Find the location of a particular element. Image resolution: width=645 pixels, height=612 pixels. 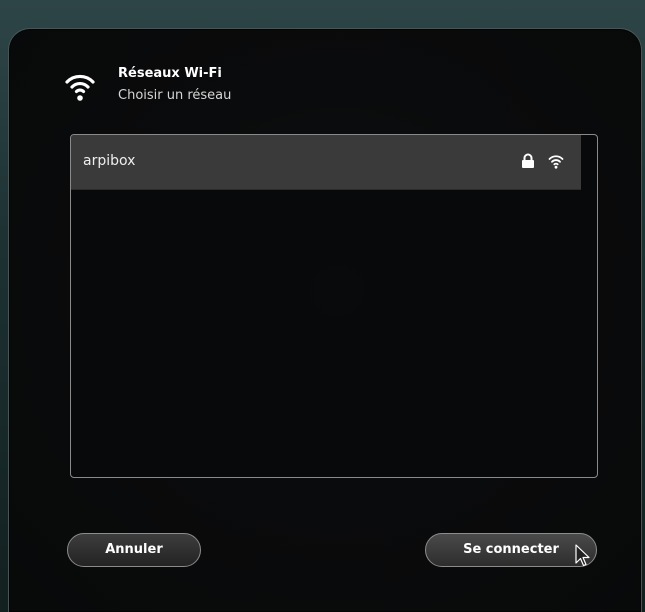

connect-button: Se connecter is located at coordinates (511, 550).